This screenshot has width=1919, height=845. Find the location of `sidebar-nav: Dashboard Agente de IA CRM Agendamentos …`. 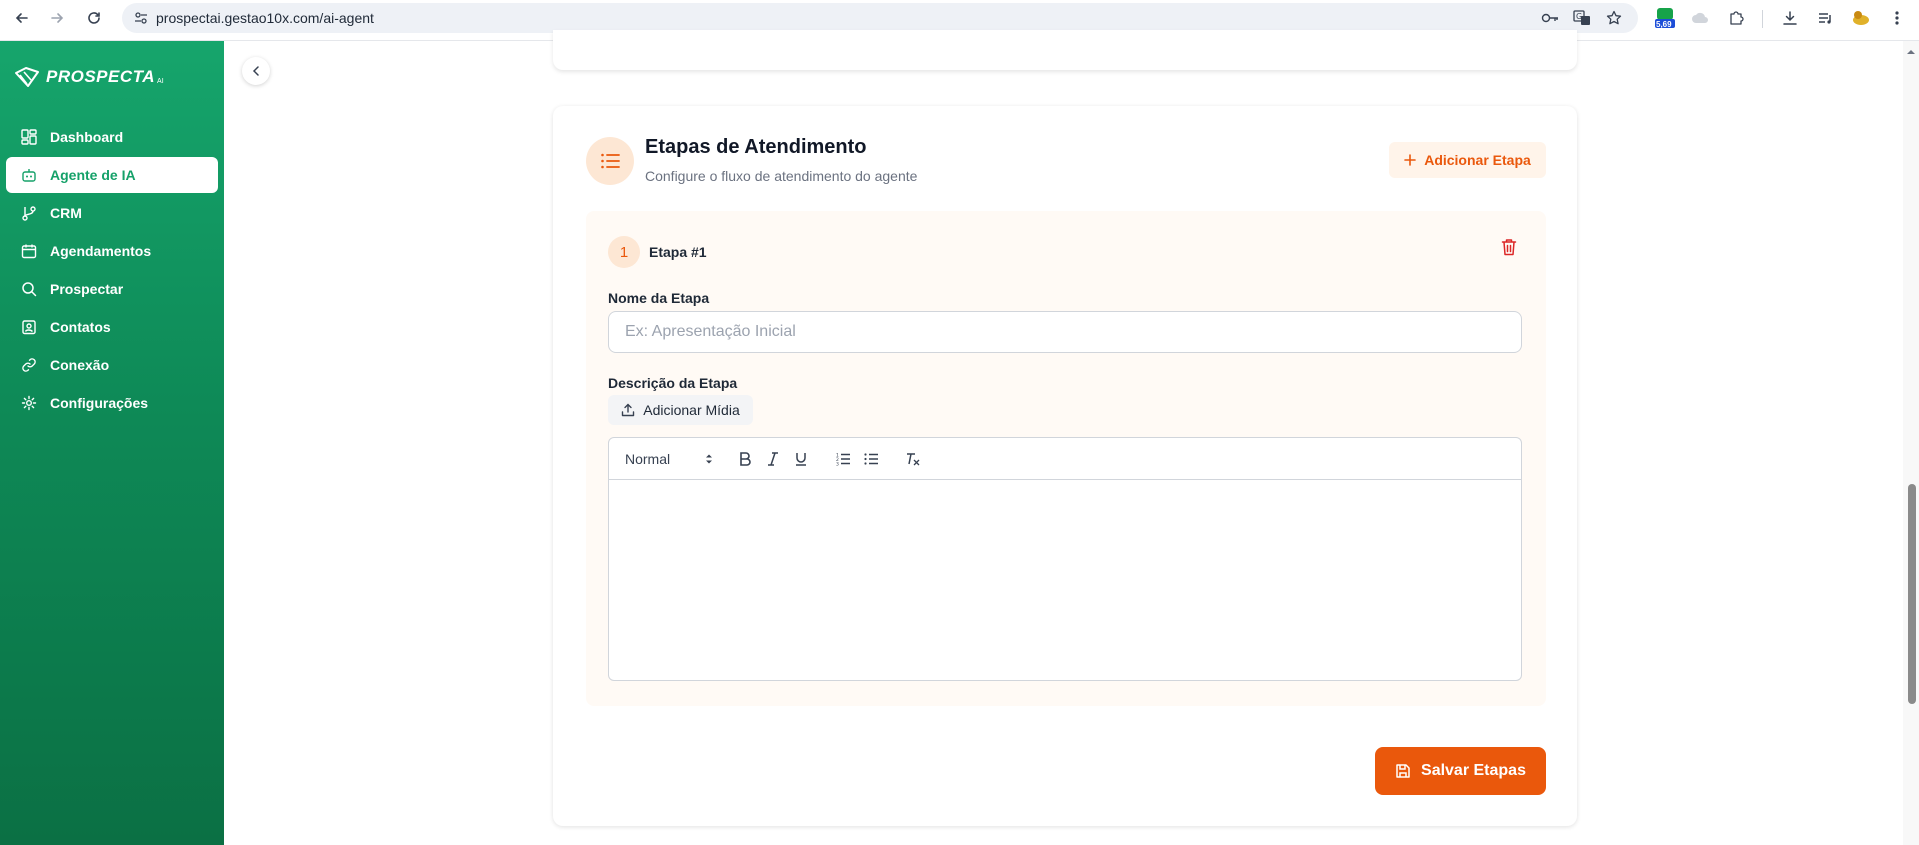

sidebar-nav: Dashboard Agente de IA CRM Agendamentos … is located at coordinates (112, 271).